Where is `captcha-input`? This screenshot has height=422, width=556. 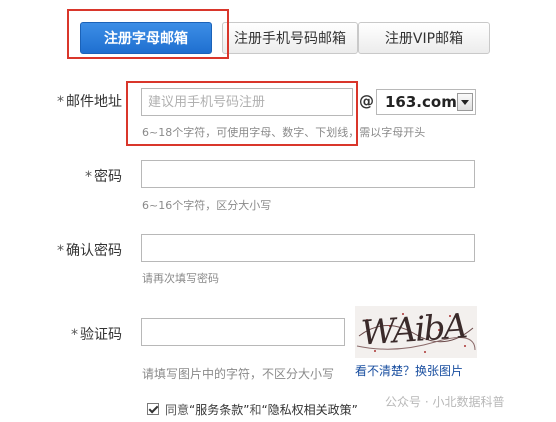
captcha-input is located at coordinates (243, 332).